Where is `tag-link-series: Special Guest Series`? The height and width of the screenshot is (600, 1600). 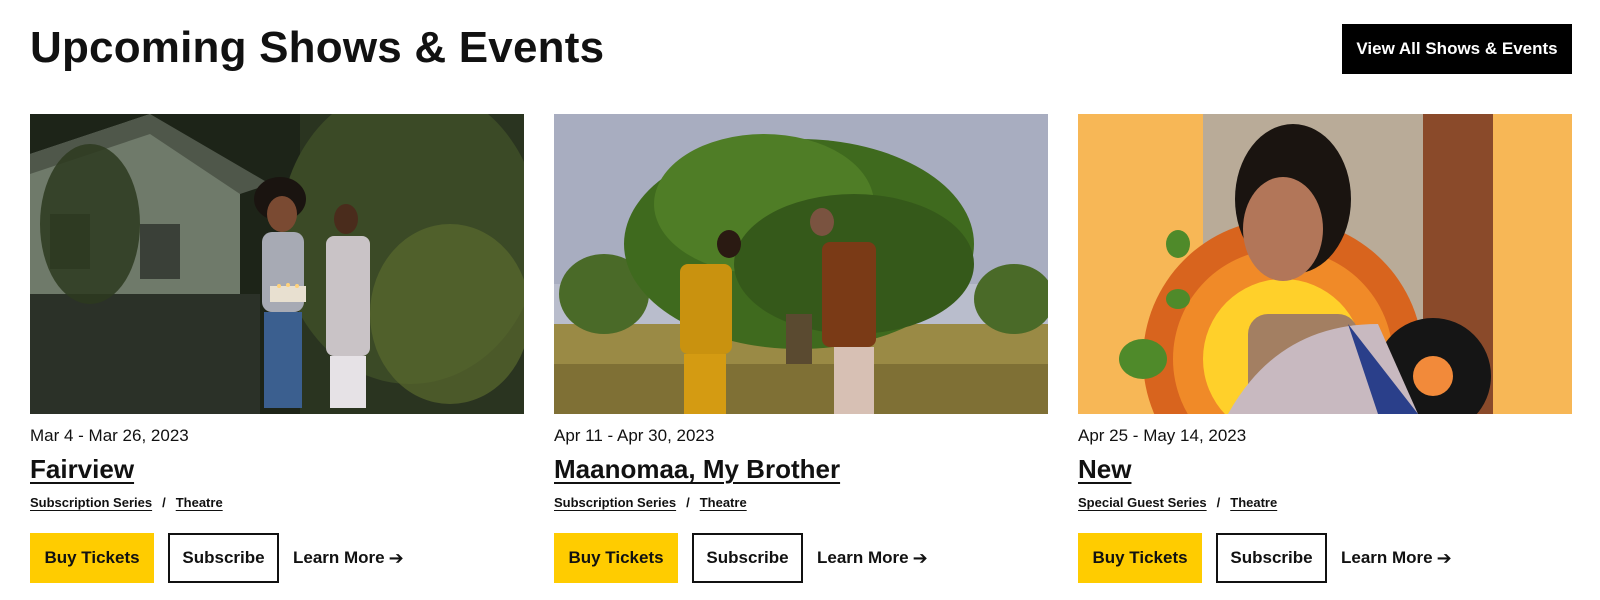
tag-link-series: Special Guest Series is located at coordinates (1142, 502).